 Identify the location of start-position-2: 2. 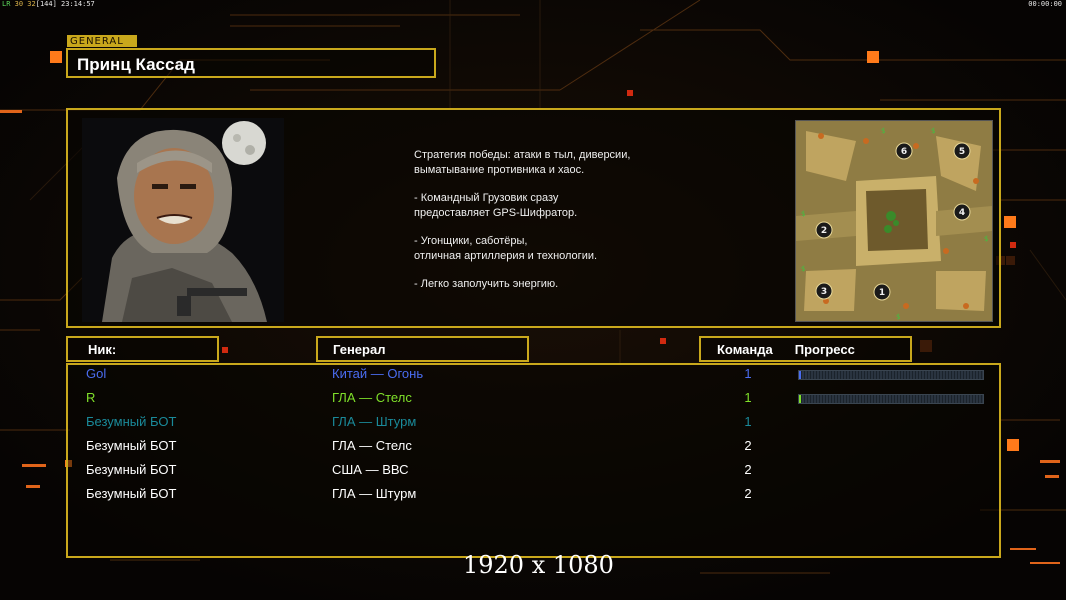
(824, 231).